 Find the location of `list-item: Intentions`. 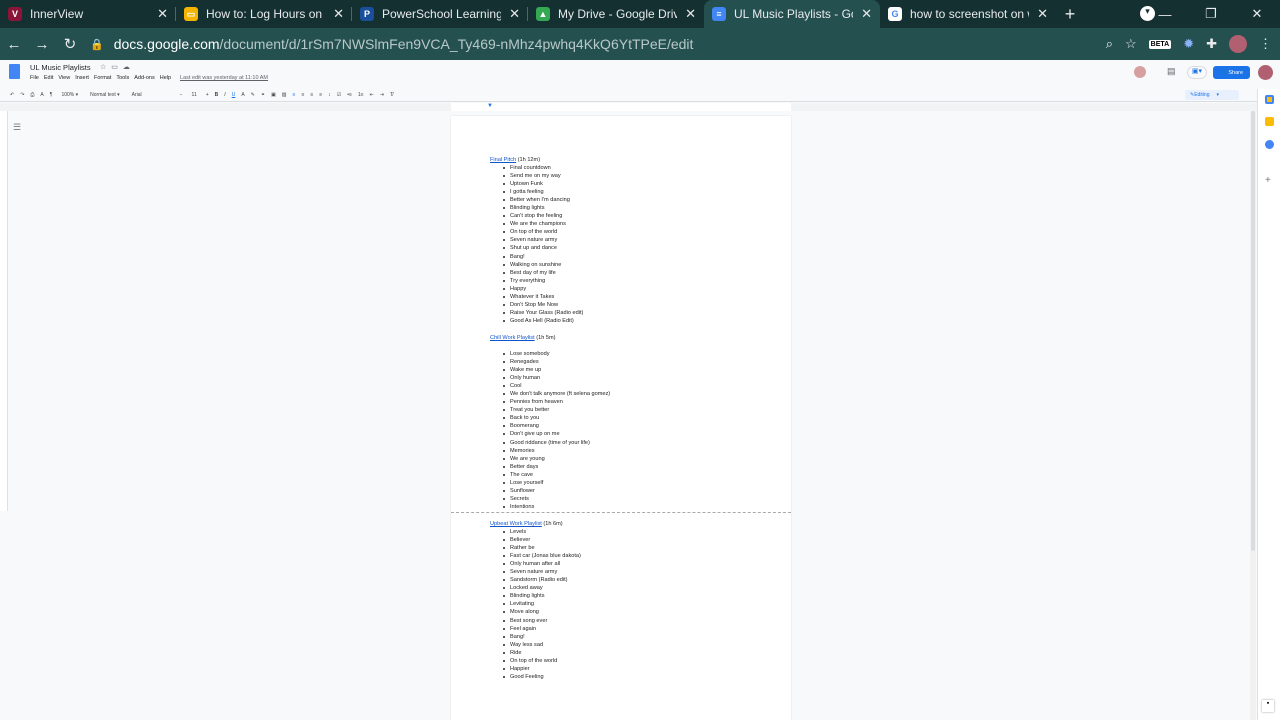

list-item: Intentions is located at coordinates (556, 507).